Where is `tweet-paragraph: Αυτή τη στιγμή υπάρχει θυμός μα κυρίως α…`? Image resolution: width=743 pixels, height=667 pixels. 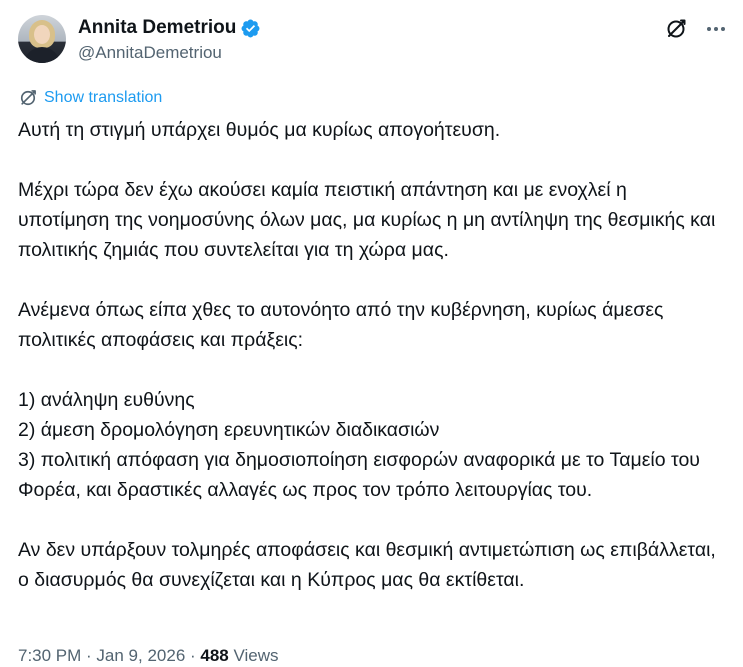 tweet-paragraph: Αυτή τη στιγμή υπάρχει θυμός μα κυρίως α… is located at coordinates (259, 130).